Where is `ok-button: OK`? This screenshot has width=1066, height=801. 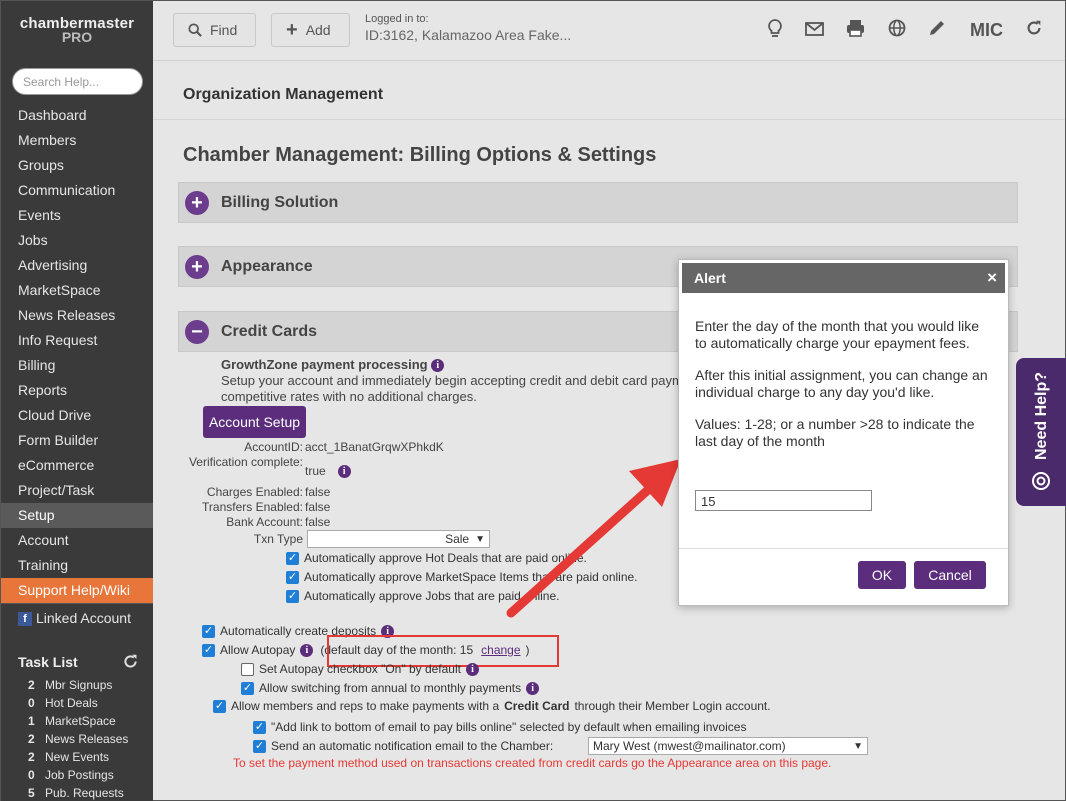 ok-button: OK is located at coordinates (882, 575).